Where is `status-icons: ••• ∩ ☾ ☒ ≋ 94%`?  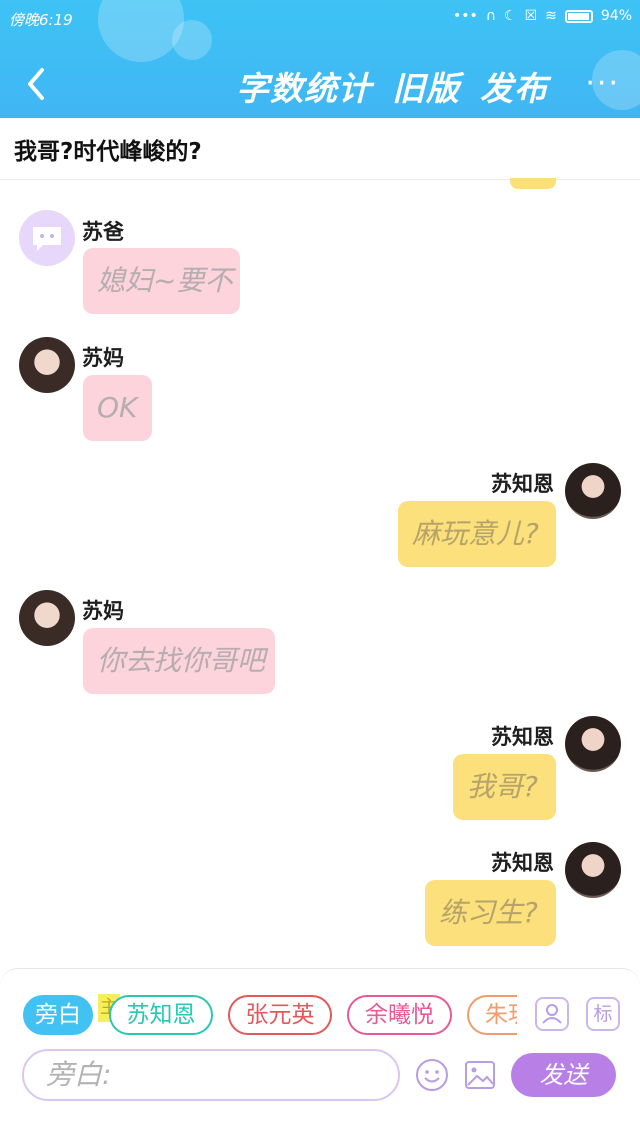 status-icons: ••• ∩ ☾ ☒ ≋ 94% is located at coordinates (542, 16).